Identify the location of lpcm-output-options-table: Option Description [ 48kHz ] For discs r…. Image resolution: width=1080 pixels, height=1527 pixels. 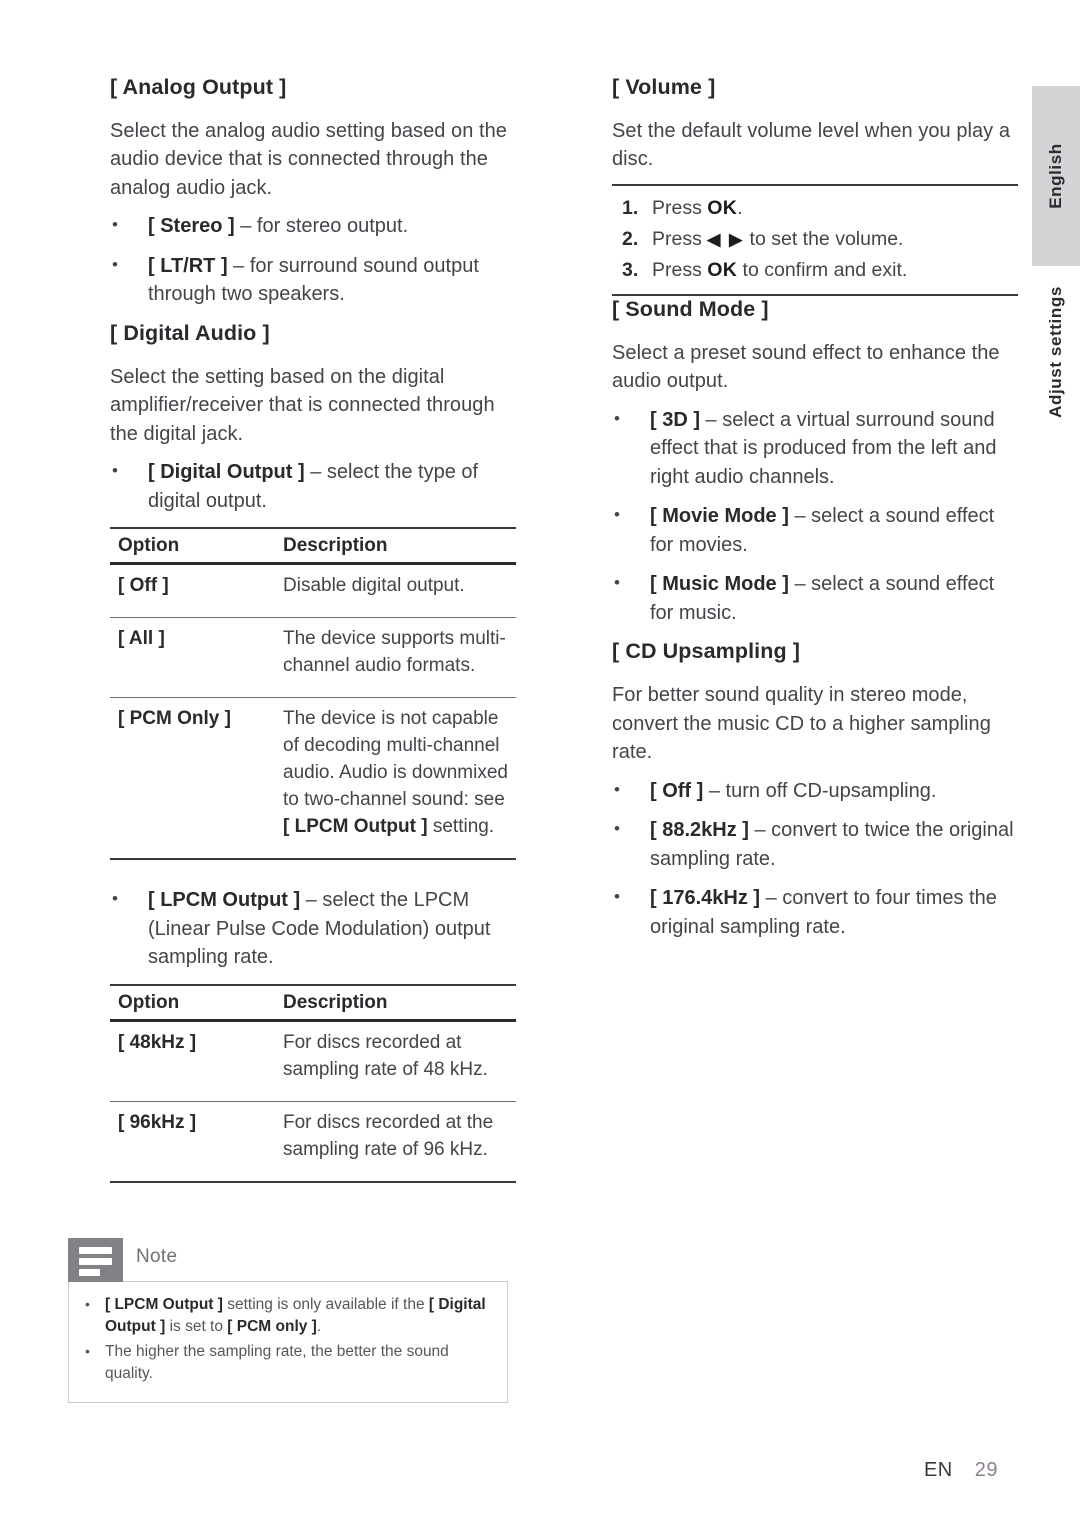
(313, 1083).